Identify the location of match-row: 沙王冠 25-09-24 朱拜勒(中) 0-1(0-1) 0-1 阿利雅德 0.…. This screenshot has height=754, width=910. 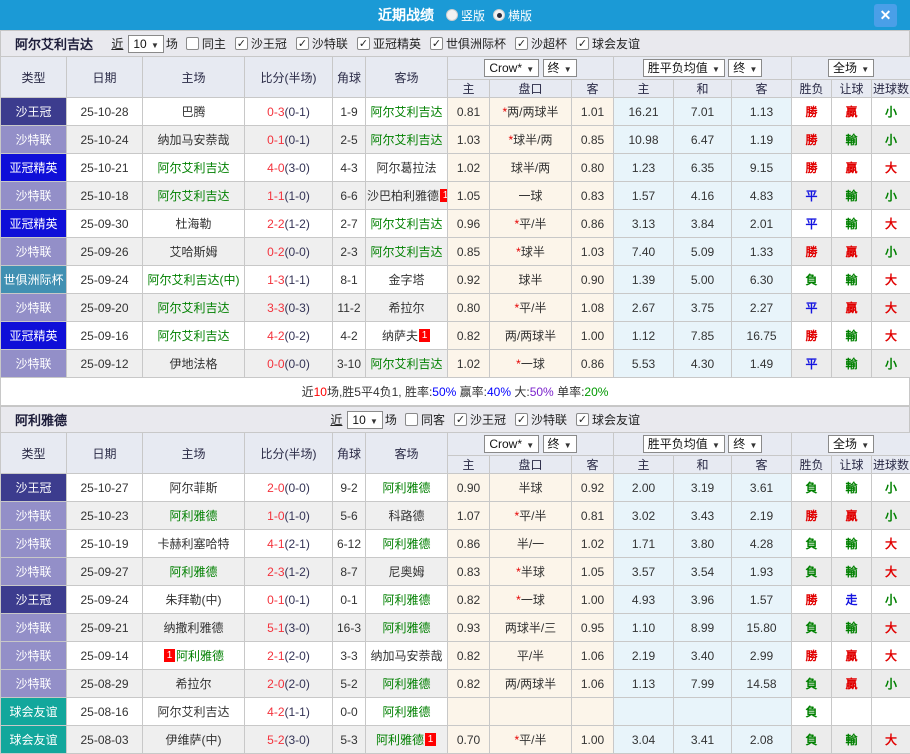
(455, 600).